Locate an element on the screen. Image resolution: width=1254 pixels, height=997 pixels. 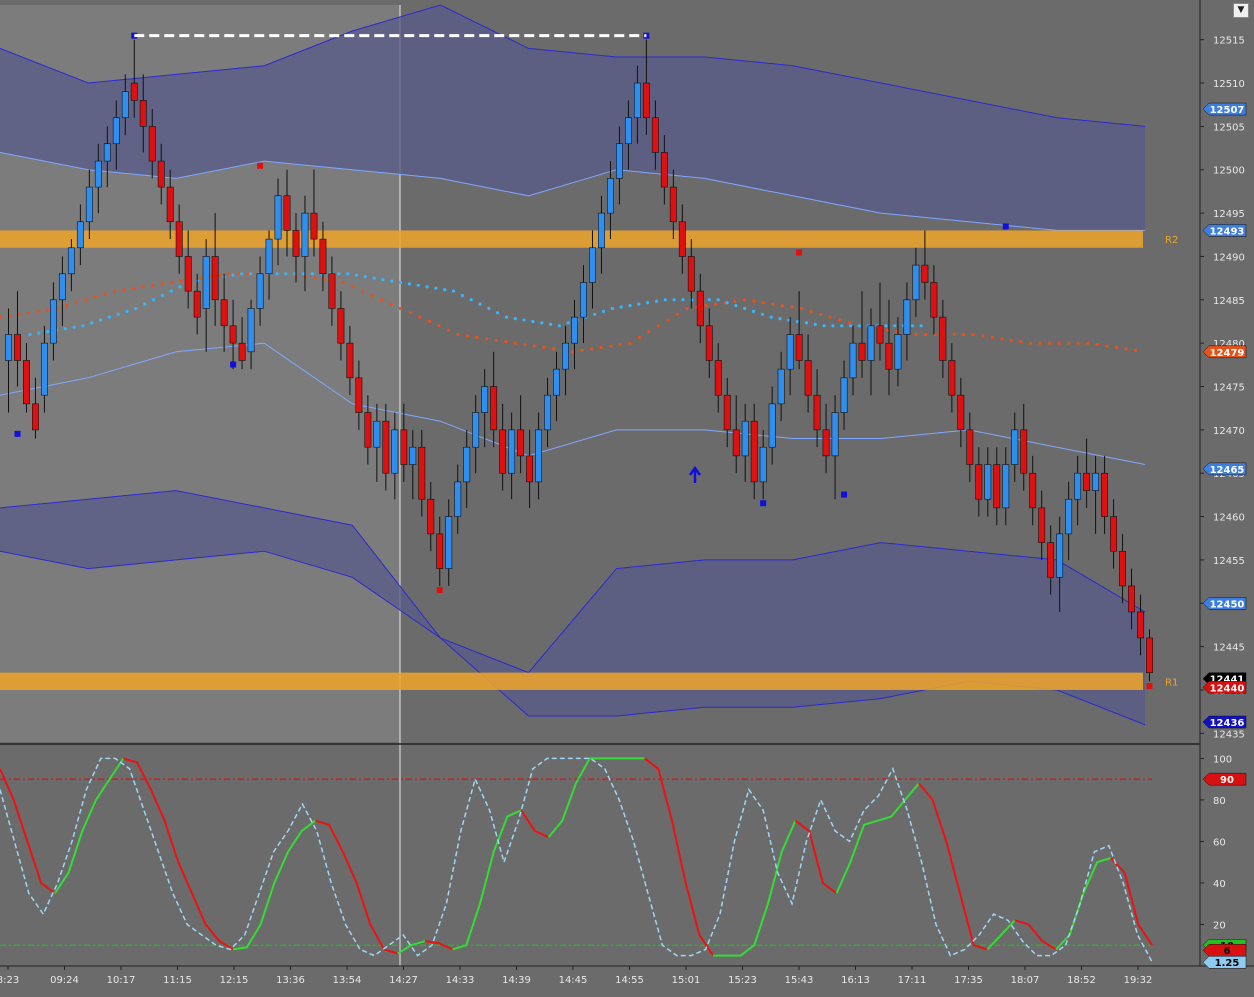
time-tick-label: 17:11 is located at coordinates (912, 980).